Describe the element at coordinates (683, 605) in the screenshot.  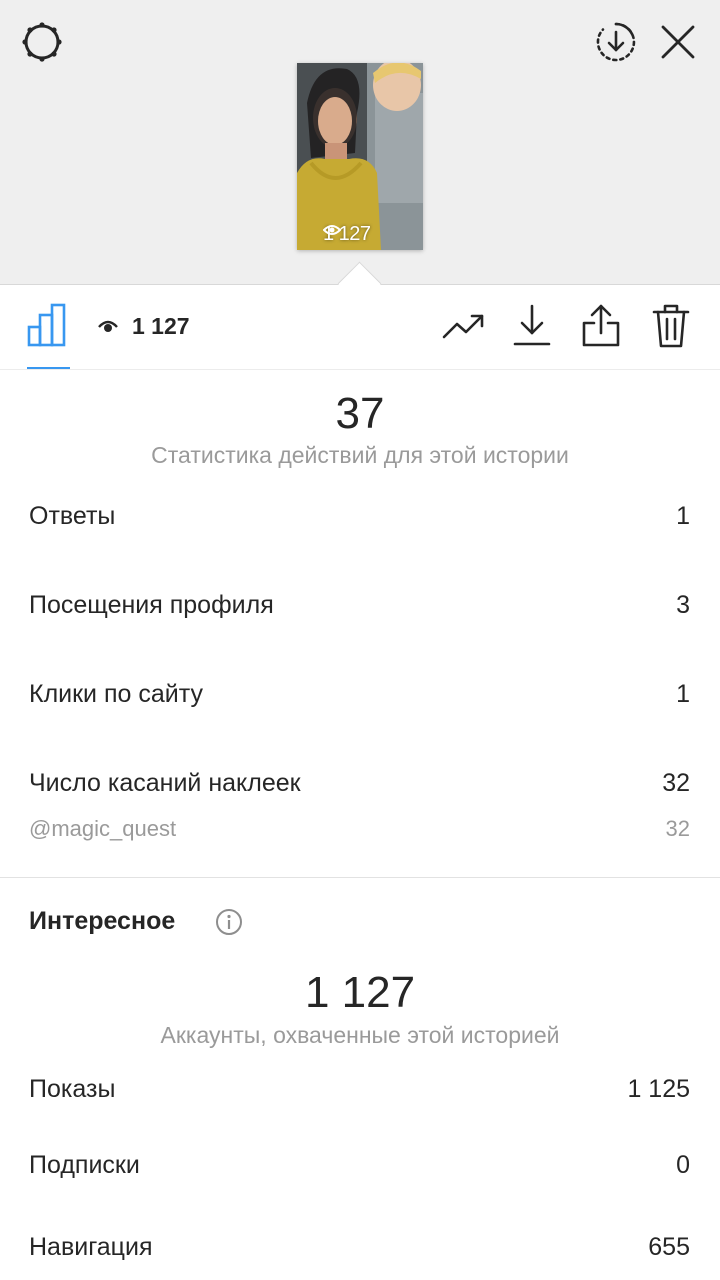
I see `row-profile-visits-value: 3` at that location.